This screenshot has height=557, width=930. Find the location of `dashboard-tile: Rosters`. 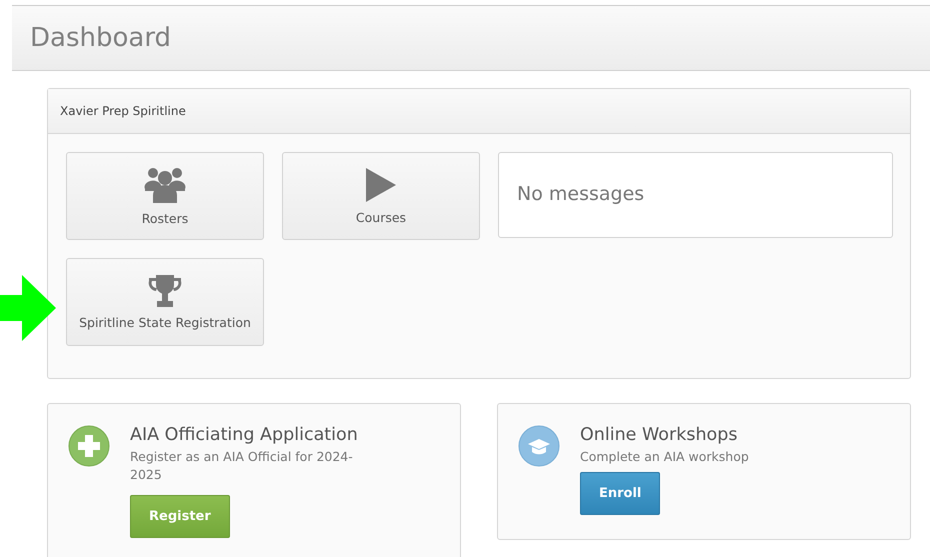

dashboard-tile: Rosters is located at coordinates (165, 196).